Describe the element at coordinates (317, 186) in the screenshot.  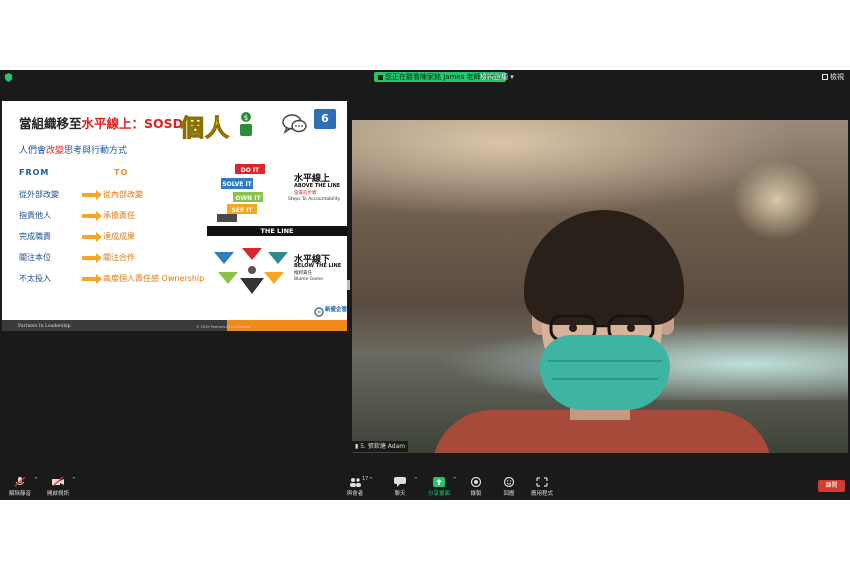
I see `above-line-subtitle: ABOVE THE LINE` at that location.